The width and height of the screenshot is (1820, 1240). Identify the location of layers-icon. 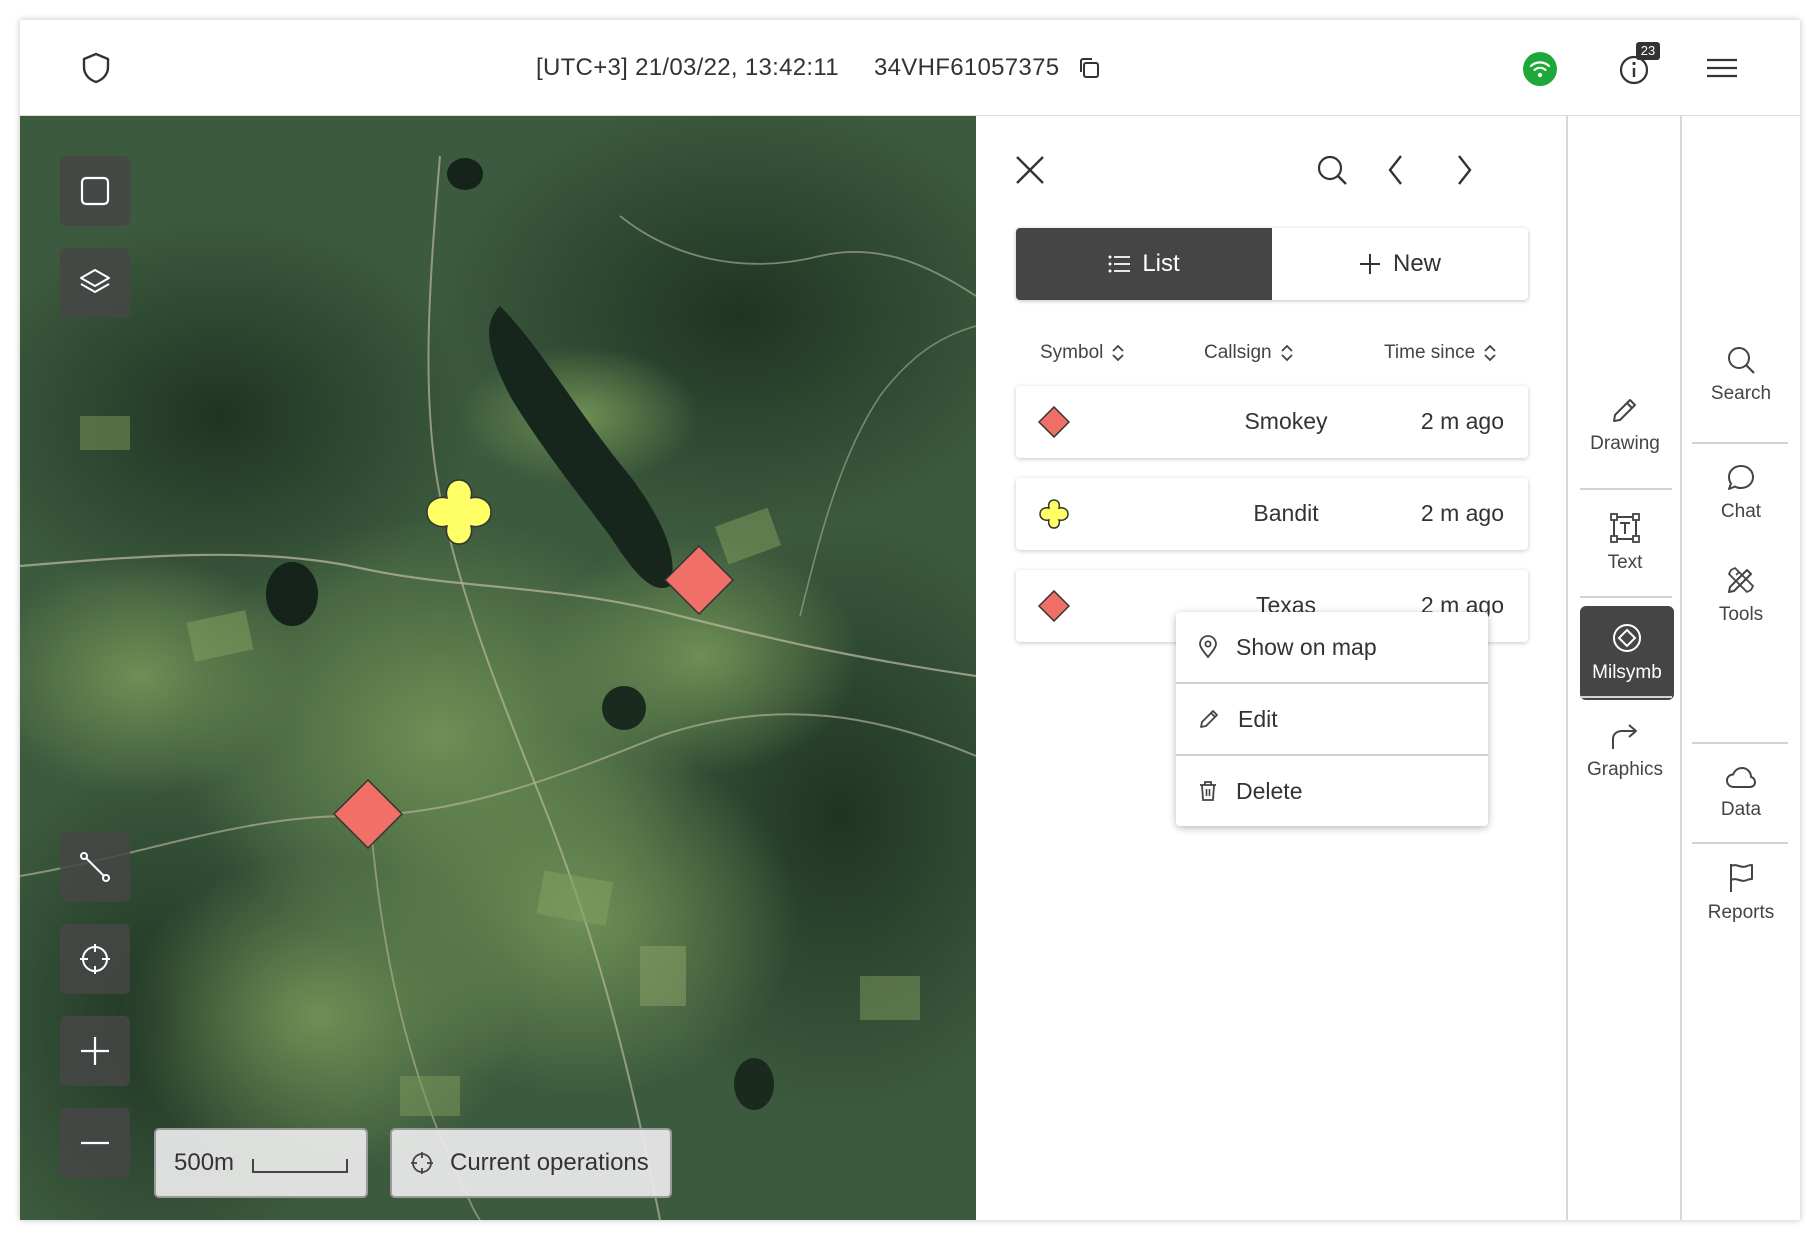
(95, 281).